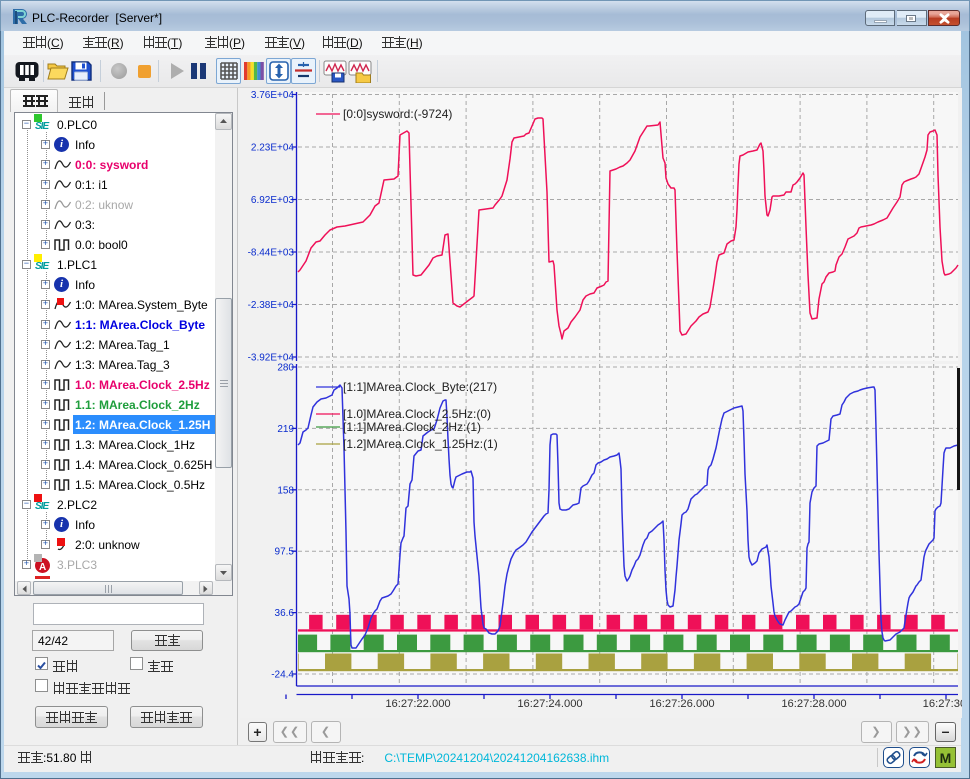 This screenshot has height=779, width=970. I want to click on svg-text: 3.76E+04, so click(273, 95).